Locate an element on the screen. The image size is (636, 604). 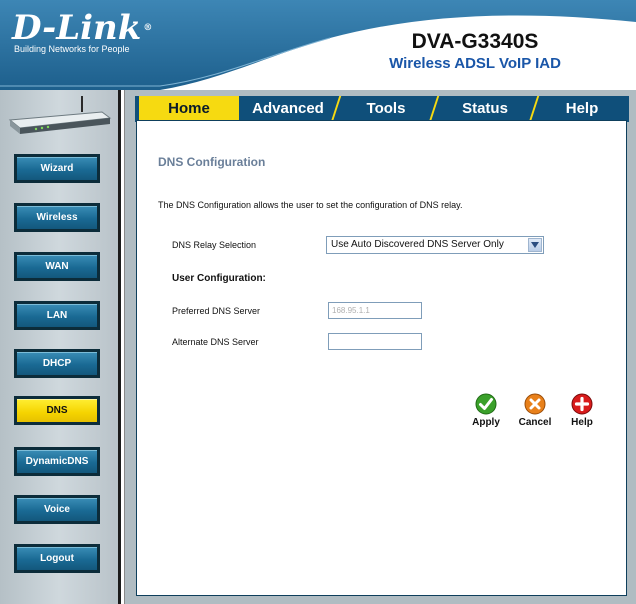
tab-bar: Home Advanced Tools Status Help is located at coordinates (382, 109).